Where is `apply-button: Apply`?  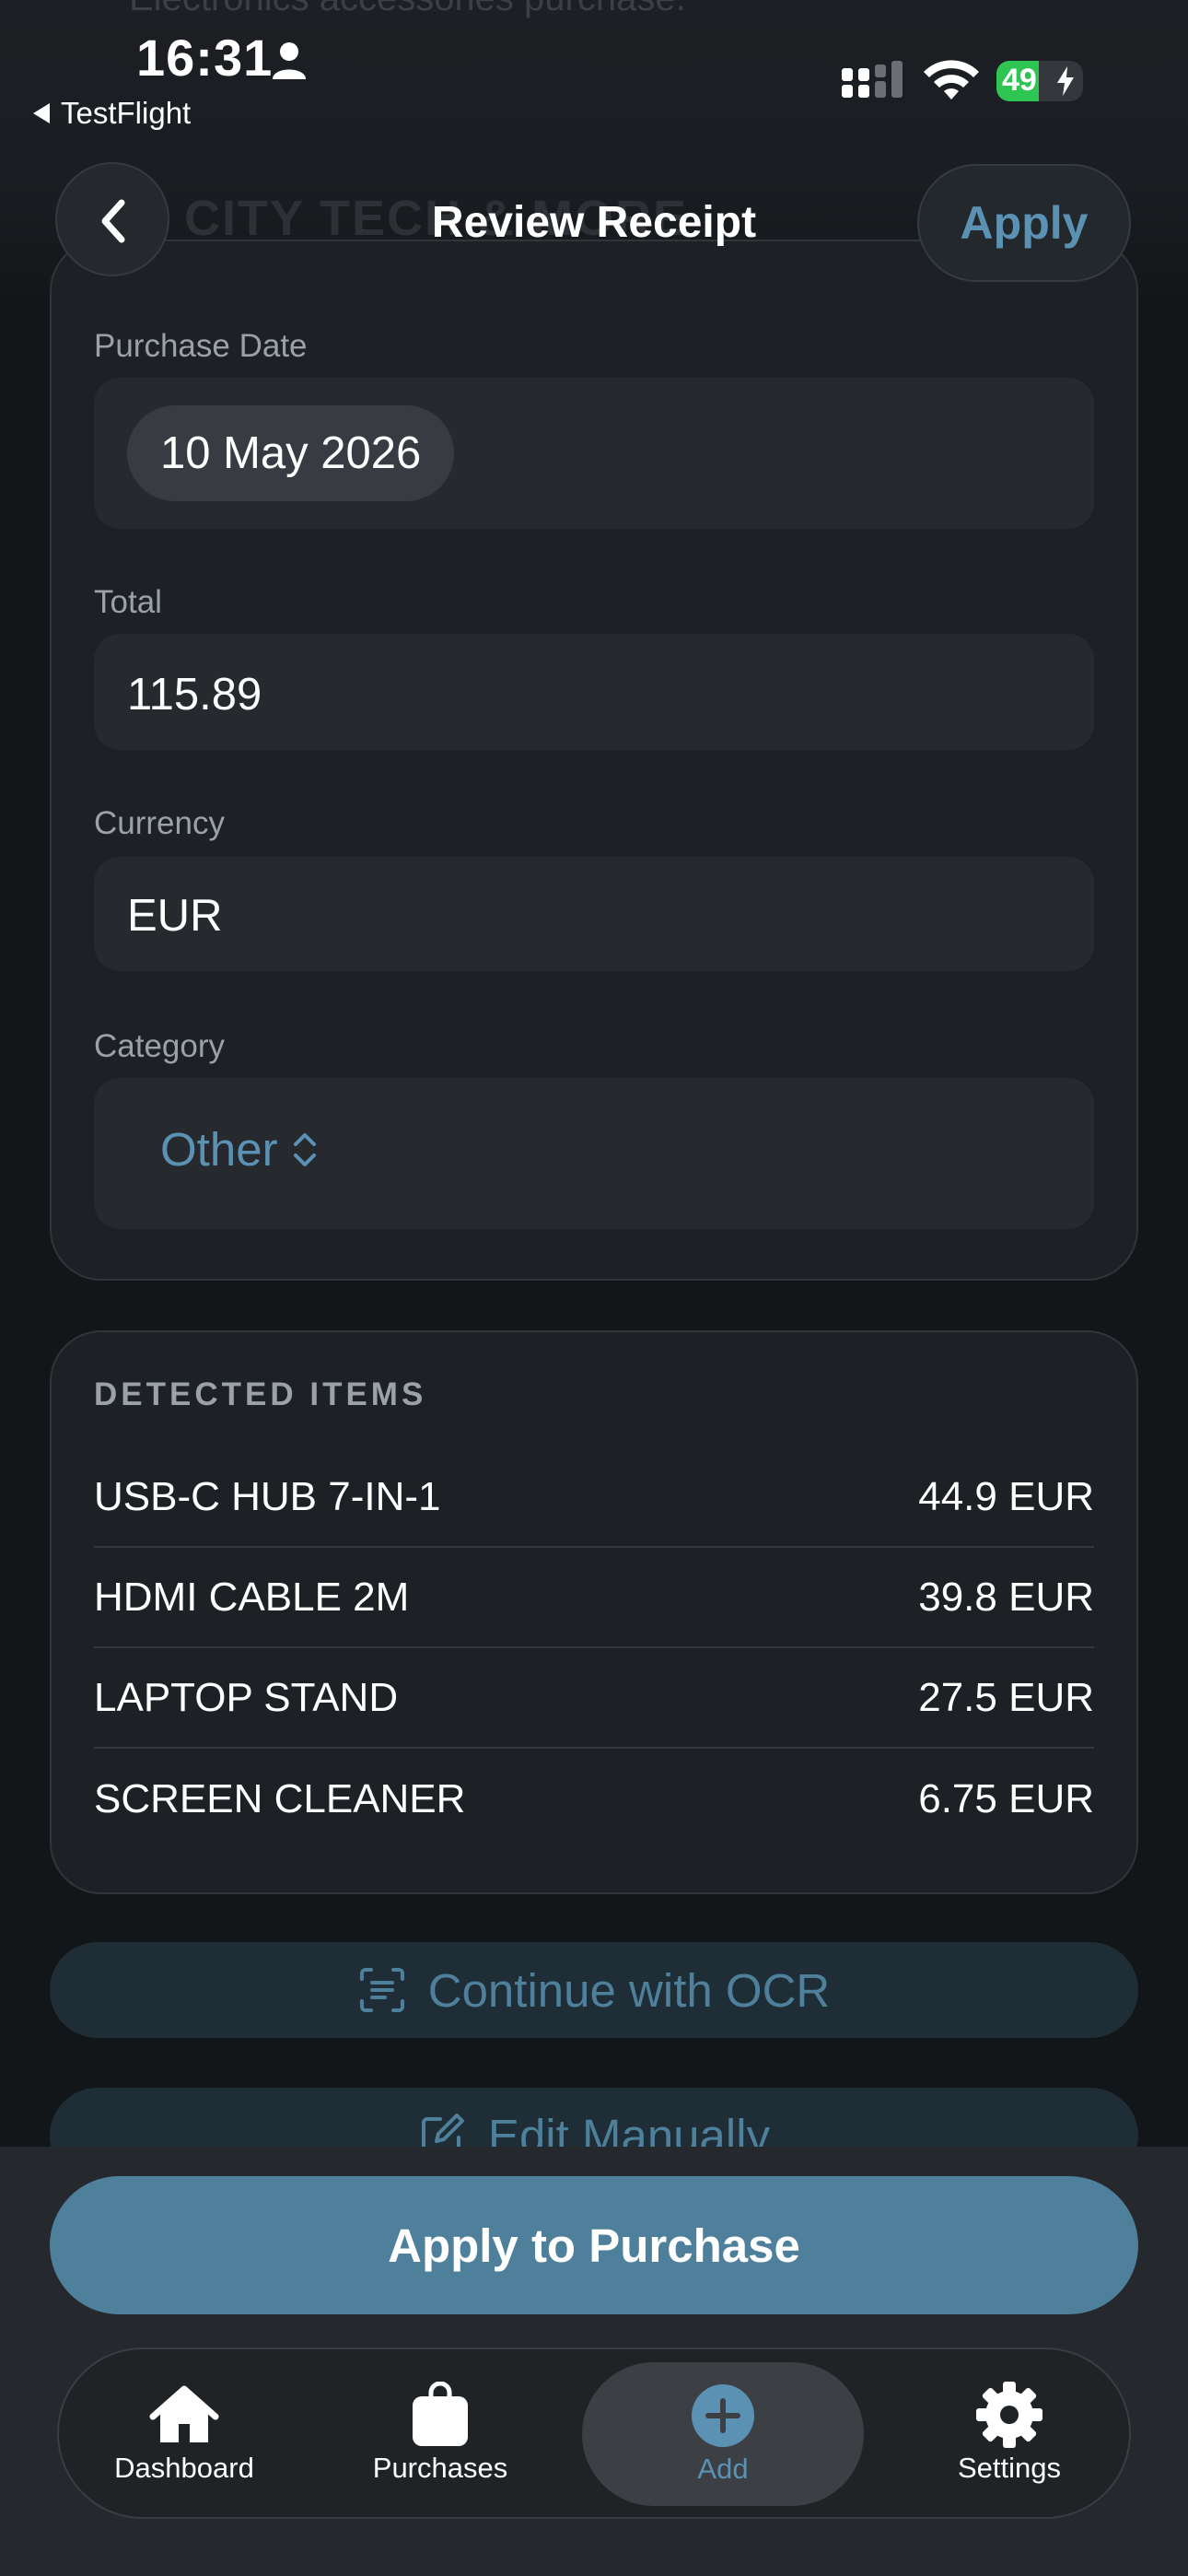
apply-button: Apply is located at coordinates (1024, 223).